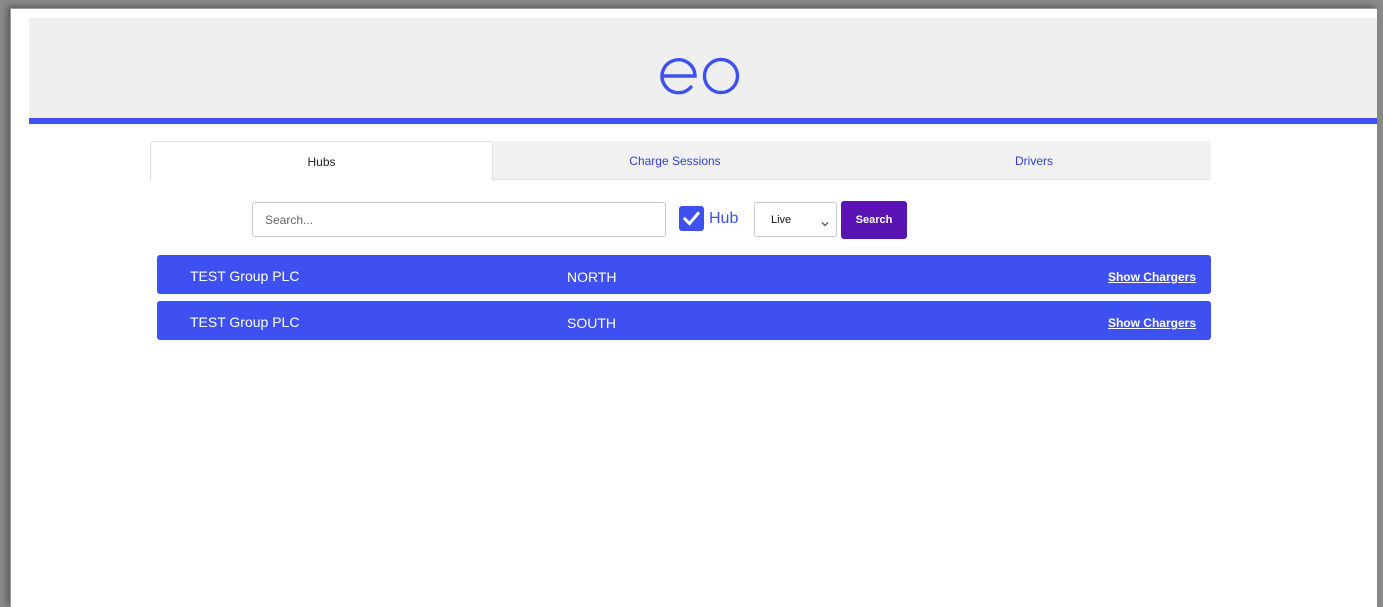  I want to click on hub-checkbox, so click(691, 218).